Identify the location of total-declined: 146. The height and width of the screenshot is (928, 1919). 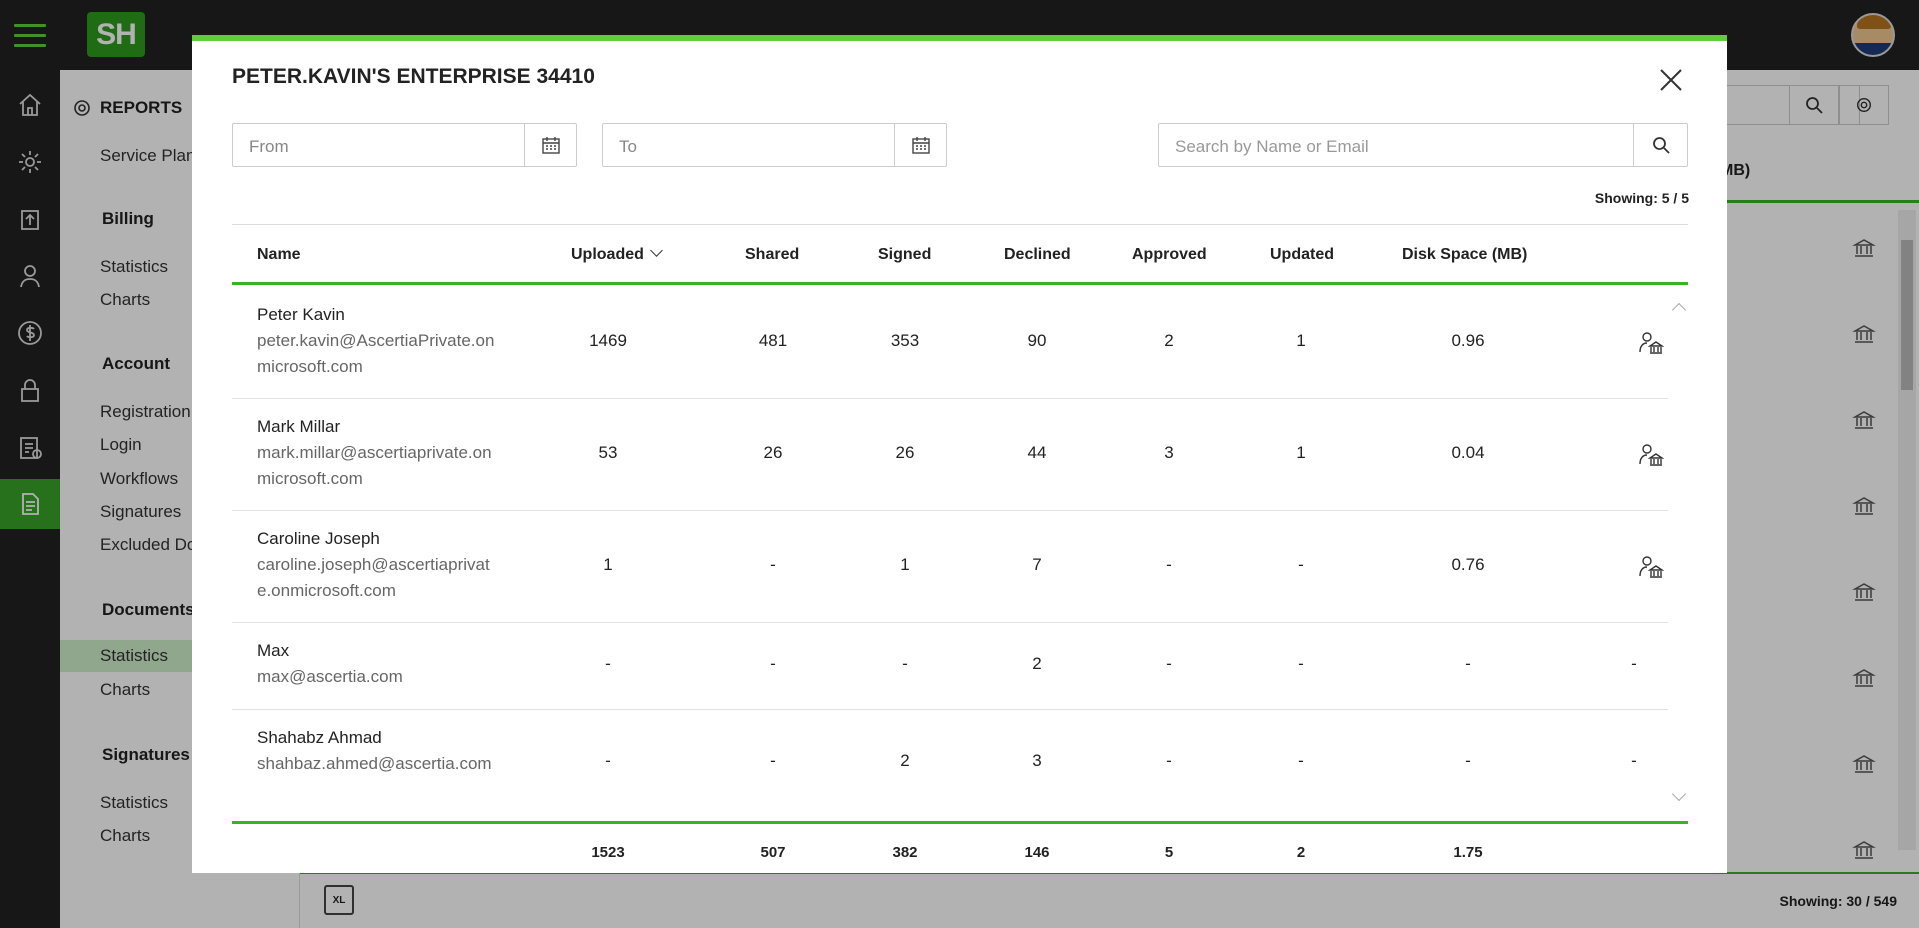
(1037, 852).